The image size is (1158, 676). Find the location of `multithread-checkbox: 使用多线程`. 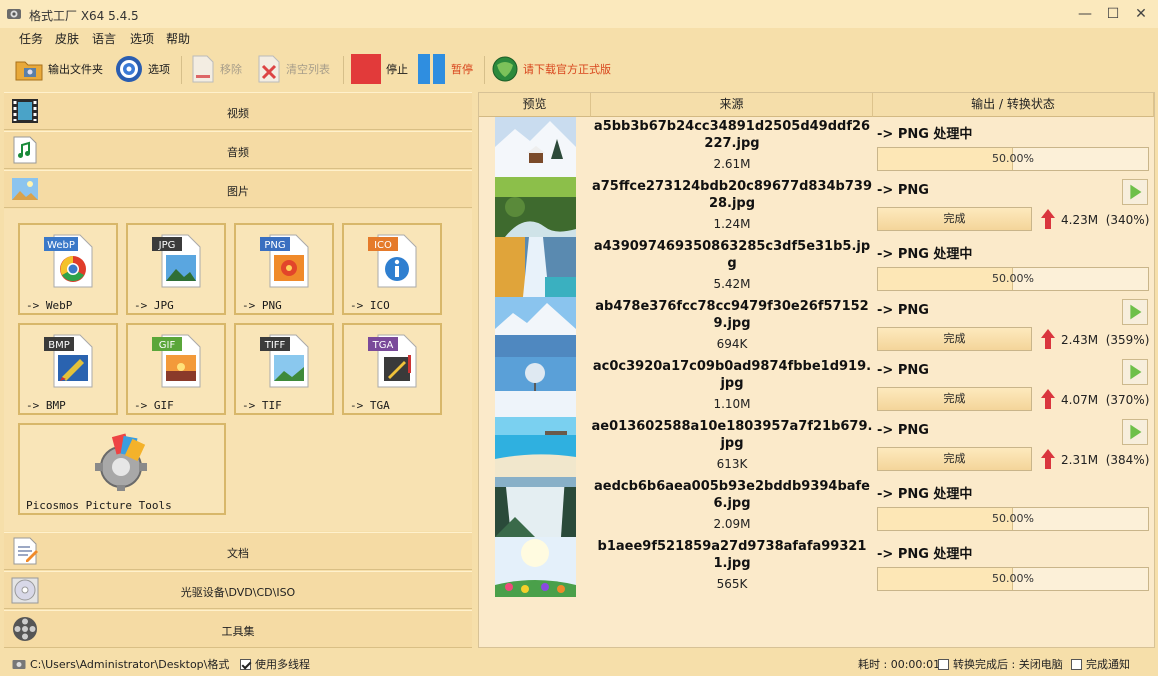

multithread-checkbox: 使用多线程 is located at coordinates (275, 664).